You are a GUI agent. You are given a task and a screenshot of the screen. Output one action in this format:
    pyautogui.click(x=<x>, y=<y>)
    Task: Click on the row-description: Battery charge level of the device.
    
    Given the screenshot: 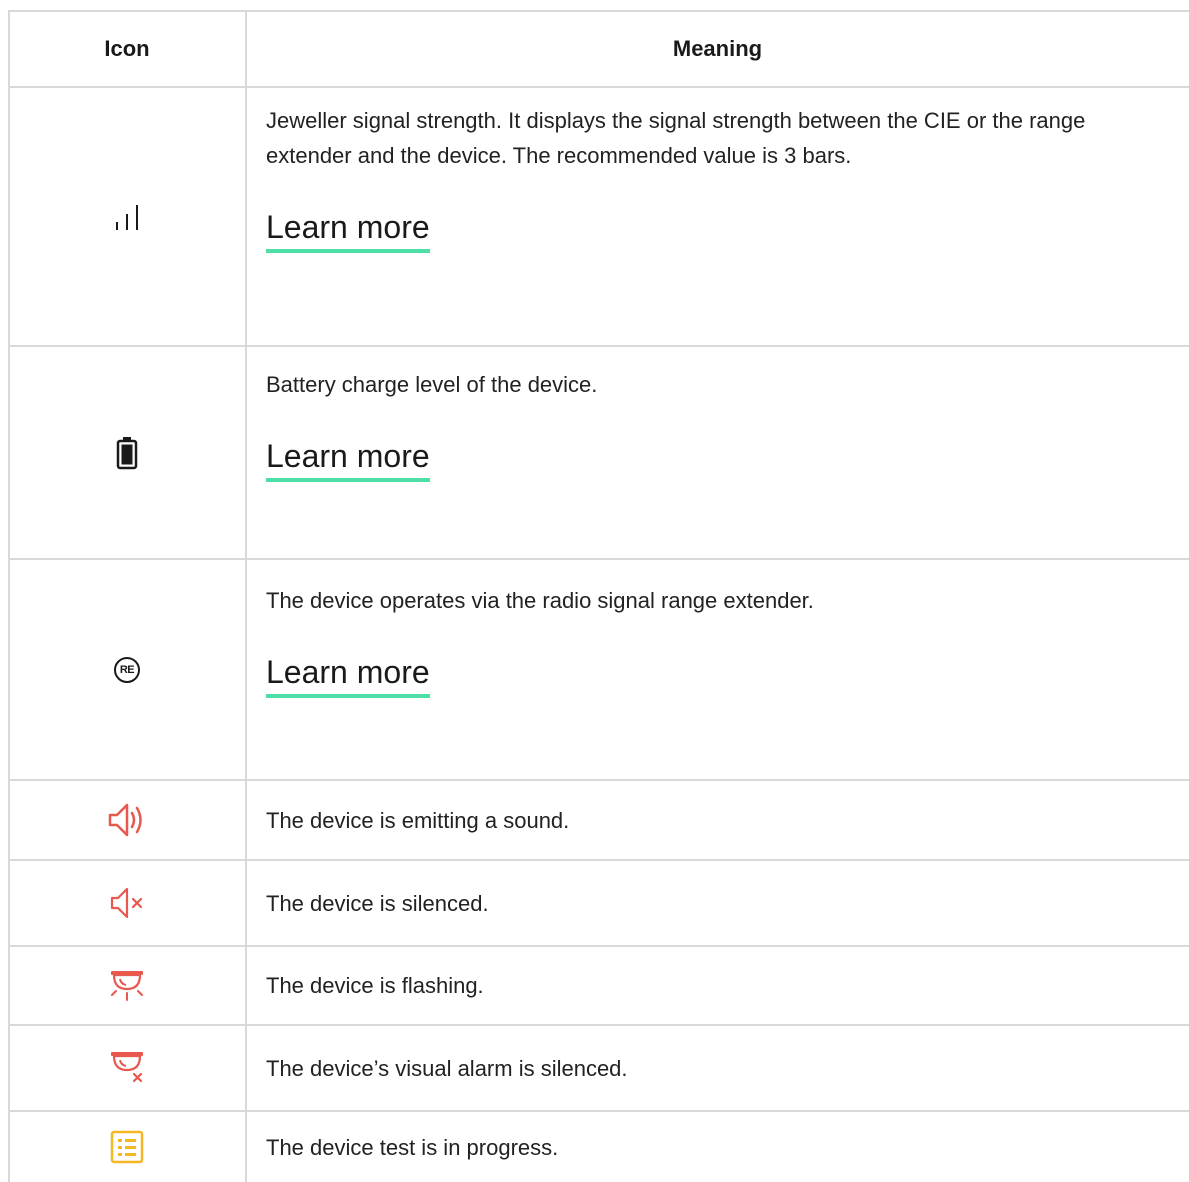 What is the action you would take?
    pyautogui.click(x=432, y=384)
    